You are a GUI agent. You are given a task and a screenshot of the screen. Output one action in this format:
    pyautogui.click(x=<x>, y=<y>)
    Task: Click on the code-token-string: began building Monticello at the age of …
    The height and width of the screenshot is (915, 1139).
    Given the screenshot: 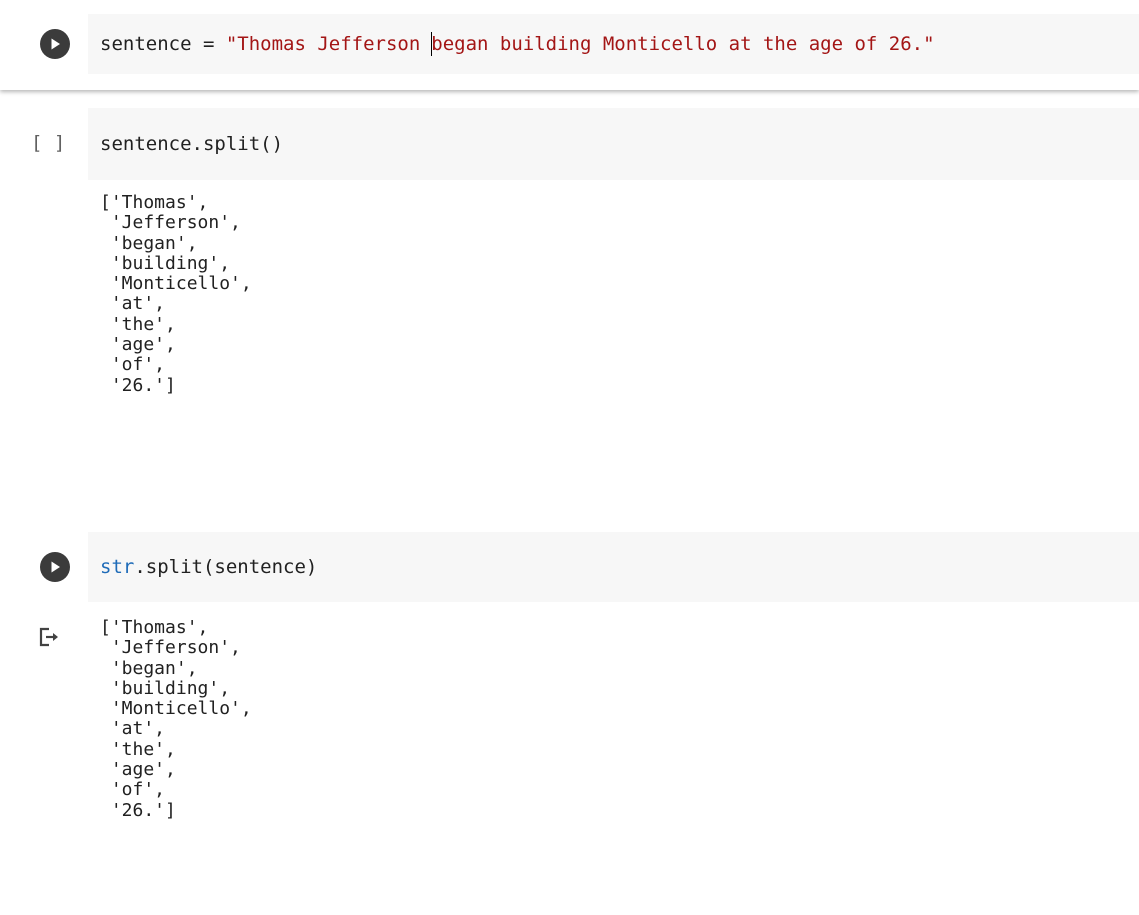 What is the action you would take?
    pyautogui.click(x=683, y=44)
    